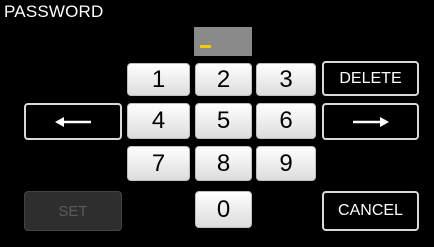 The height and width of the screenshot is (247, 434). I want to click on key-8: 8, so click(223, 163).